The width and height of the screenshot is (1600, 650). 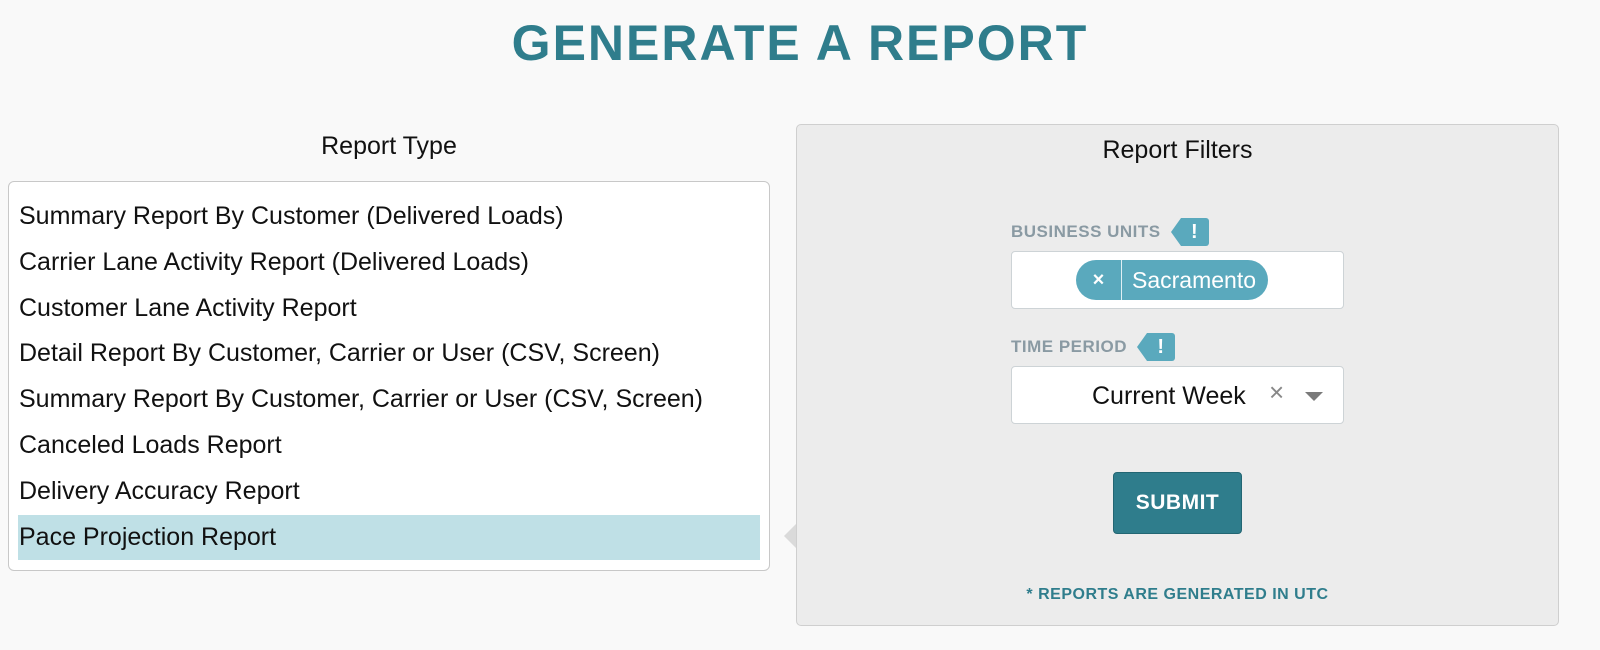 I want to click on report-type-heading: Report Type, so click(x=389, y=146).